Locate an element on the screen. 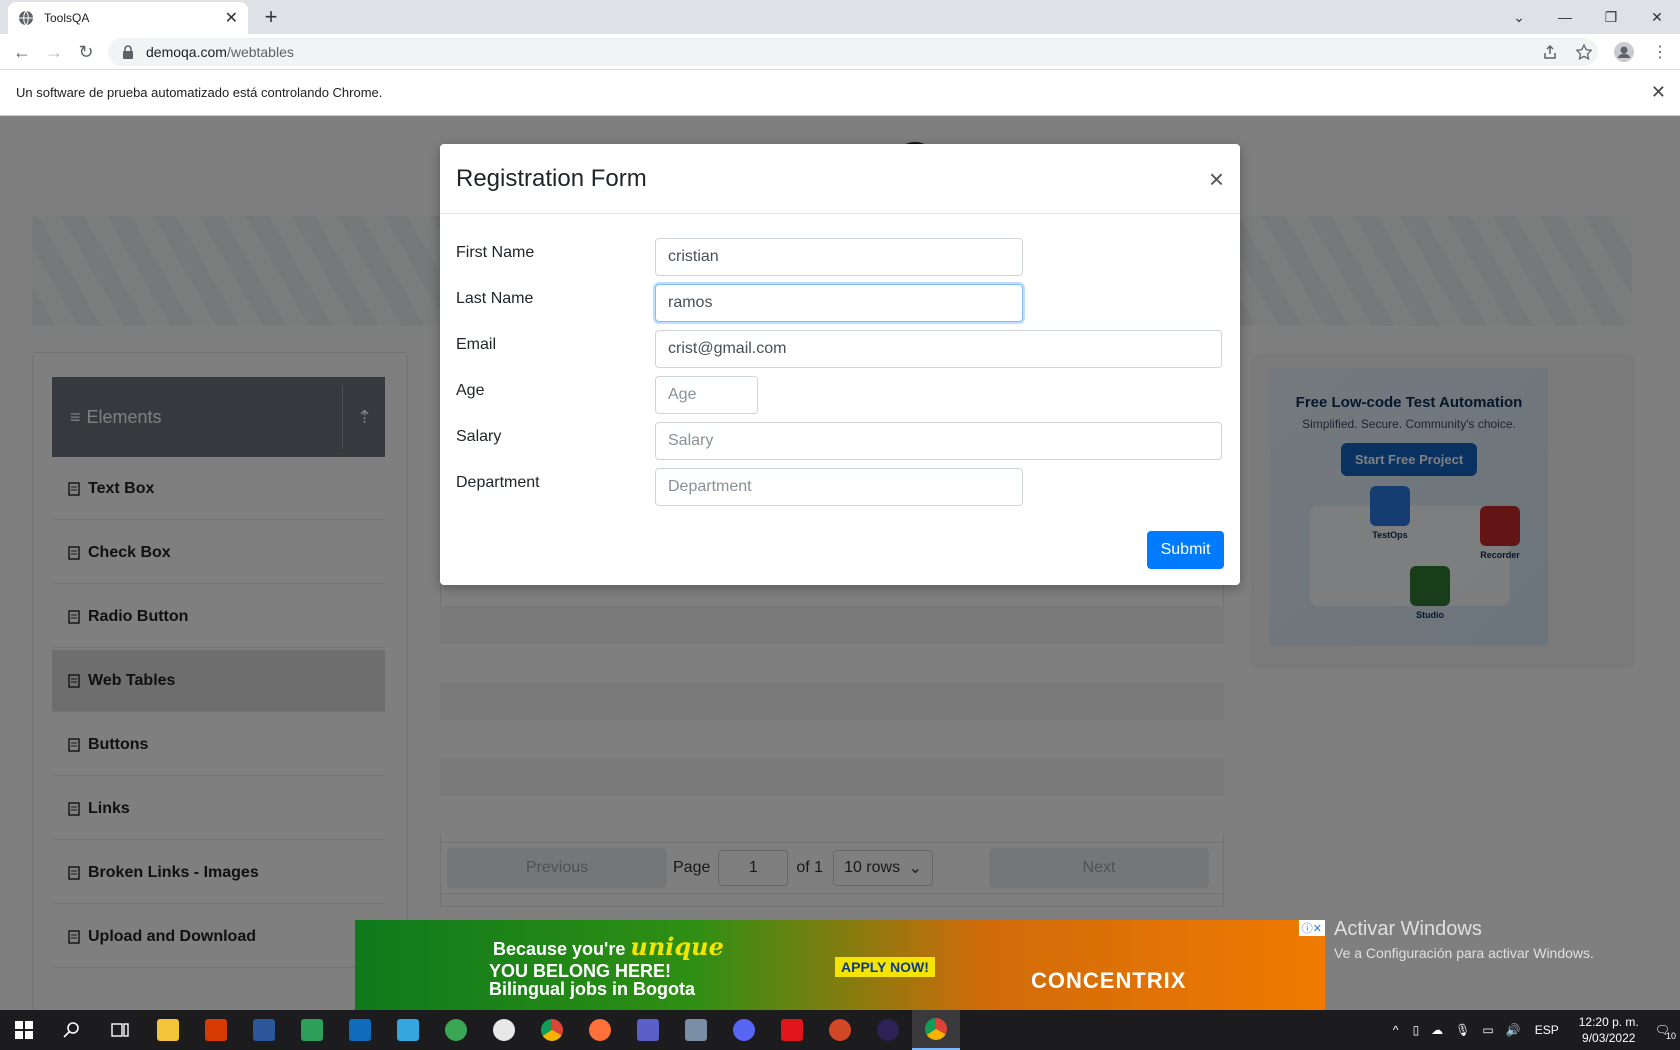 The height and width of the screenshot is (1050, 1680). address-bar-row: ← → ↻ demoqa.com/webtables ⋮ is located at coordinates (840, 52).